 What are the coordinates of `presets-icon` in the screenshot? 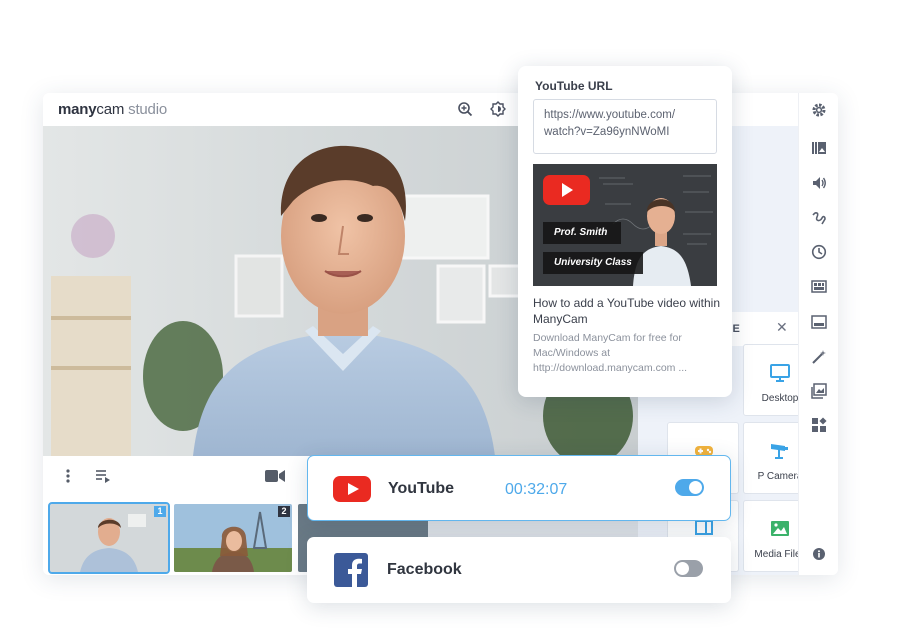 It's located at (819, 148).